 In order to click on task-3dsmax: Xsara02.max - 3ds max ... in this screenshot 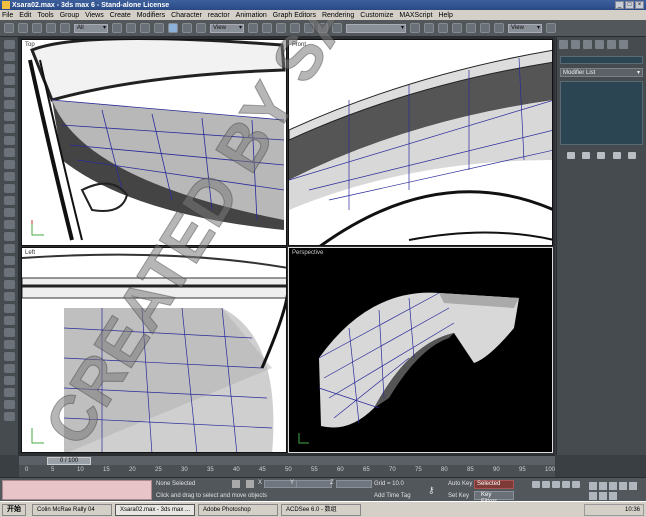, I will do `click(155, 509)`.